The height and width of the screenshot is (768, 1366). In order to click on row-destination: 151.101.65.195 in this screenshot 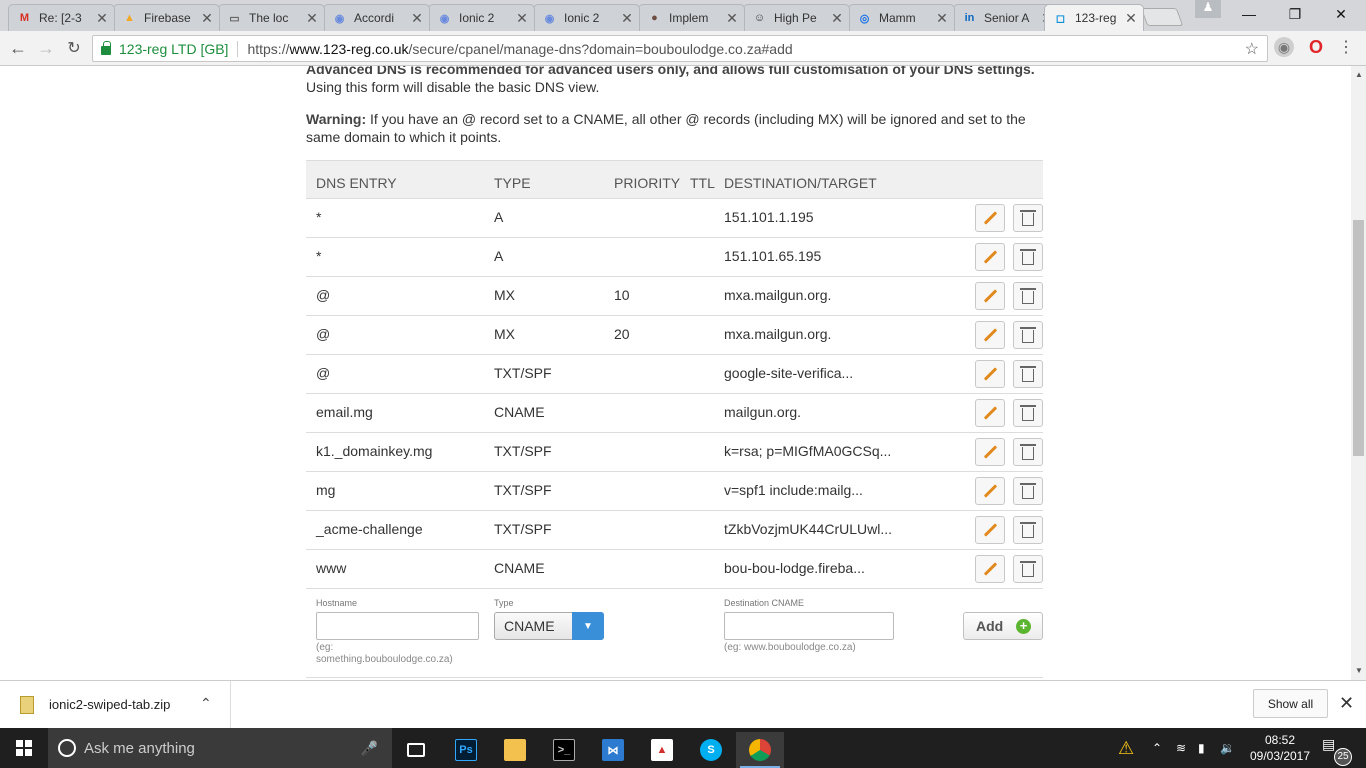, I will do `click(773, 256)`.